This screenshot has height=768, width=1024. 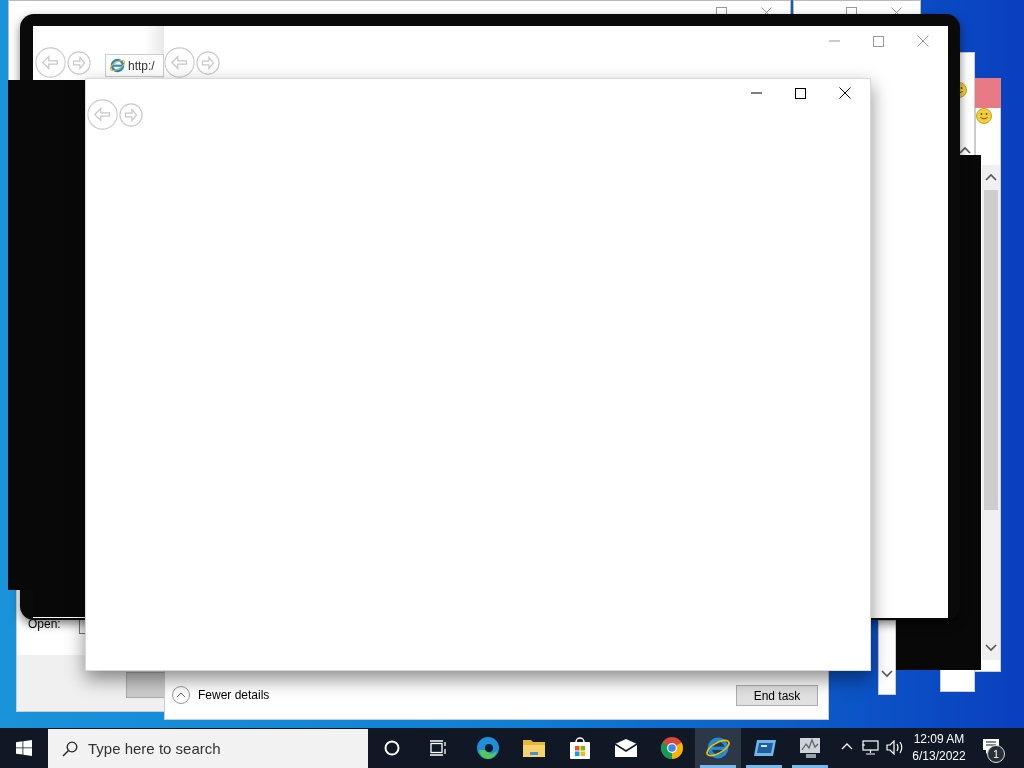 I want to click on browser-swirl-icon, so click(x=488, y=748).